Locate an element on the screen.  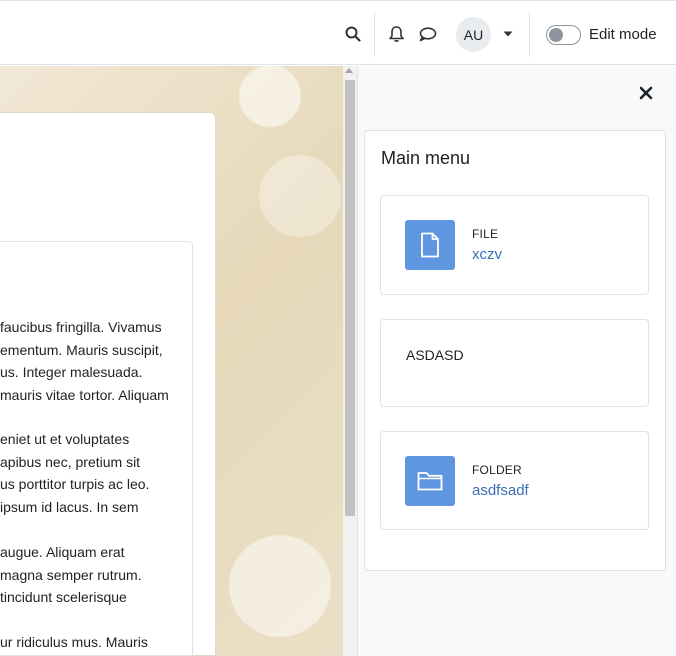
text-line: mauris vitae tortor. Aliquam is located at coordinates (84, 394).